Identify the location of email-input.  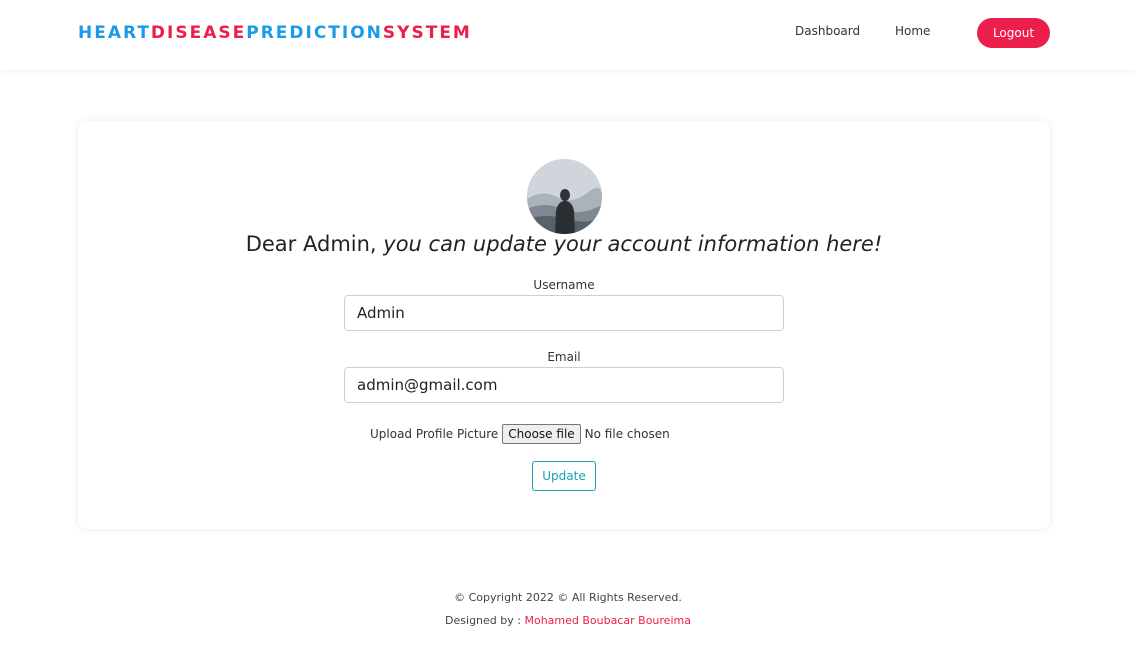
(564, 385).